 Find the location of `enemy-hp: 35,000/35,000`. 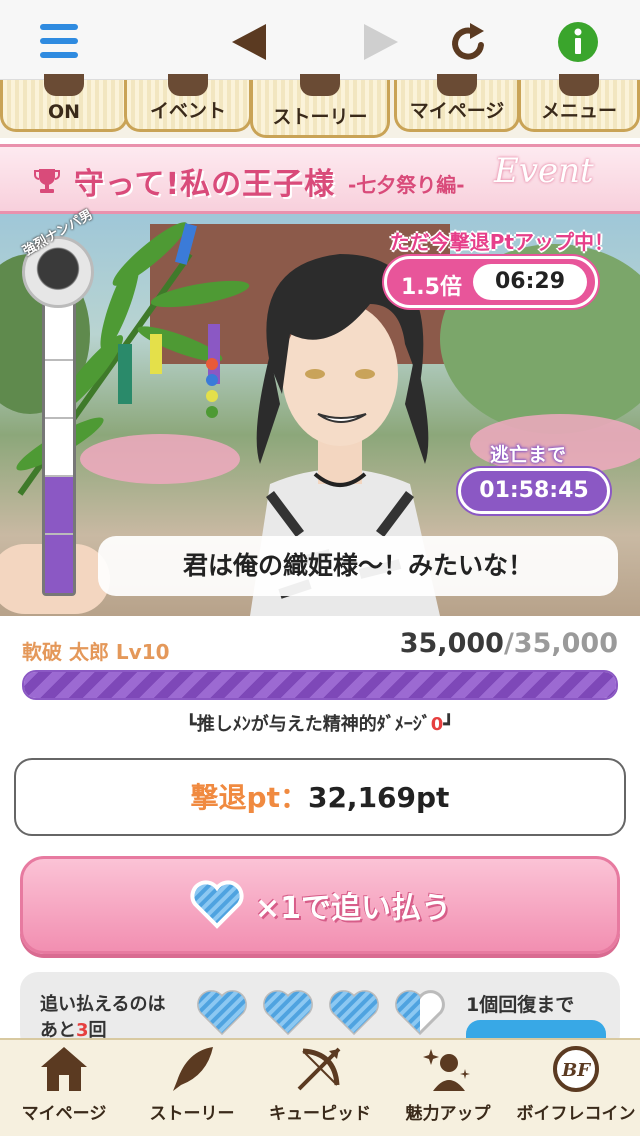

enemy-hp: 35,000/35,000 is located at coordinates (509, 643).